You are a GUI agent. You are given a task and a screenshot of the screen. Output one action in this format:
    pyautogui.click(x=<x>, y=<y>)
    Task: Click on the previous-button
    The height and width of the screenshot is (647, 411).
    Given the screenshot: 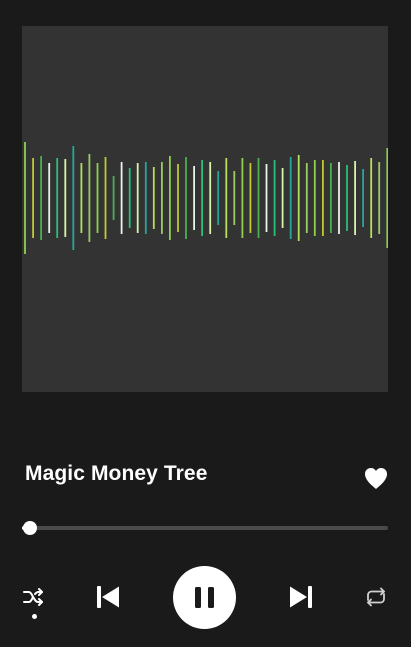 What is the action you would take?
    pyautogui.click(x=108, y=597)
    